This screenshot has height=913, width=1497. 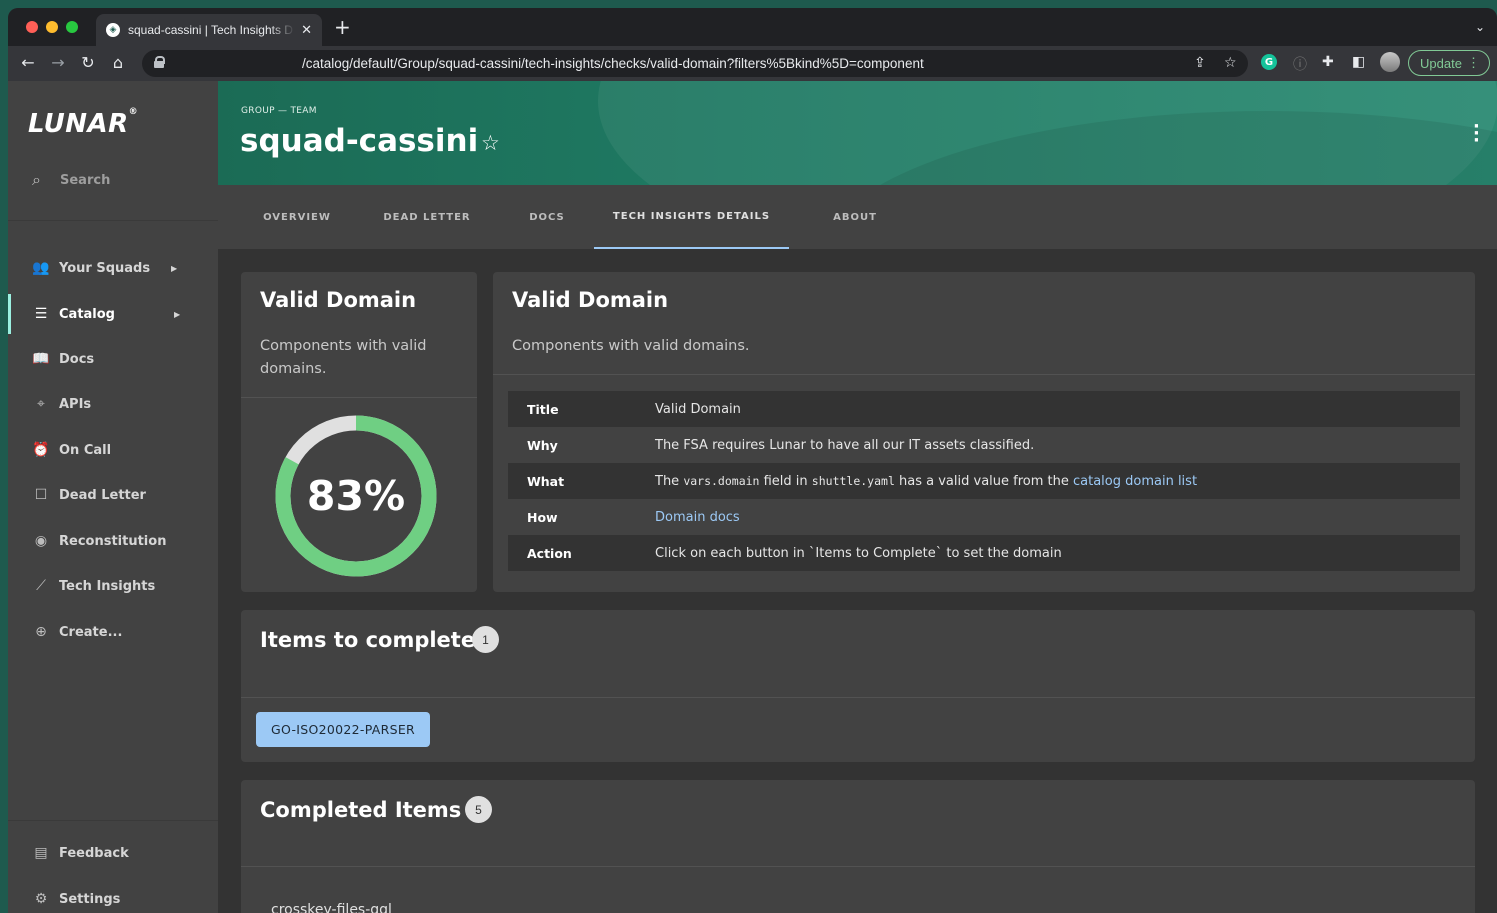 What do you see at coordinates (343, 729) in the screenshot?
I see `item-button: GO-ISO20022-PARSER` at bounding box center [343, 729].